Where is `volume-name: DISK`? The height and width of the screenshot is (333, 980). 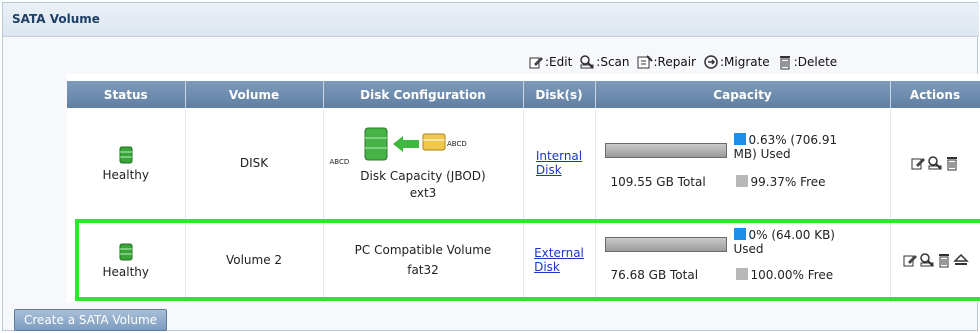
volume-name: DISK is located at coordinates (254, 163).